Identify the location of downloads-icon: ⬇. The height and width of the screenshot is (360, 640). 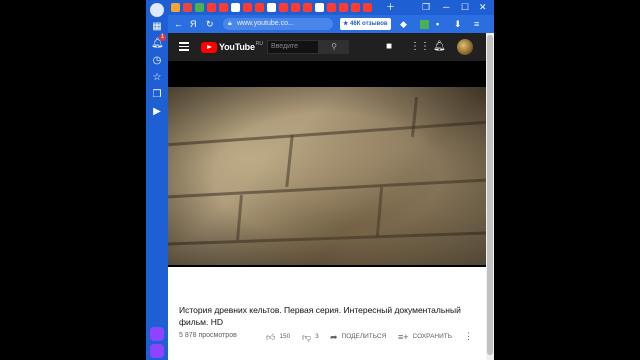
(458, 24).